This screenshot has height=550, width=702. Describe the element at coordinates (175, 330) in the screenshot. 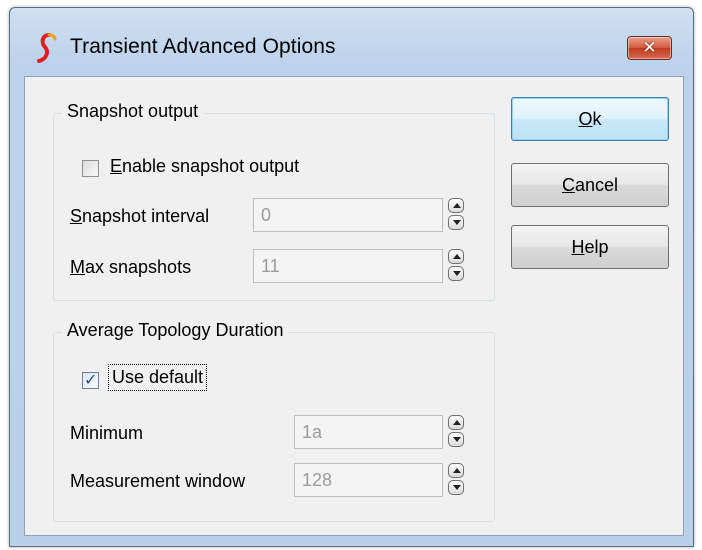

I see `average-topology-legend: Average Topology Duration` at that location.